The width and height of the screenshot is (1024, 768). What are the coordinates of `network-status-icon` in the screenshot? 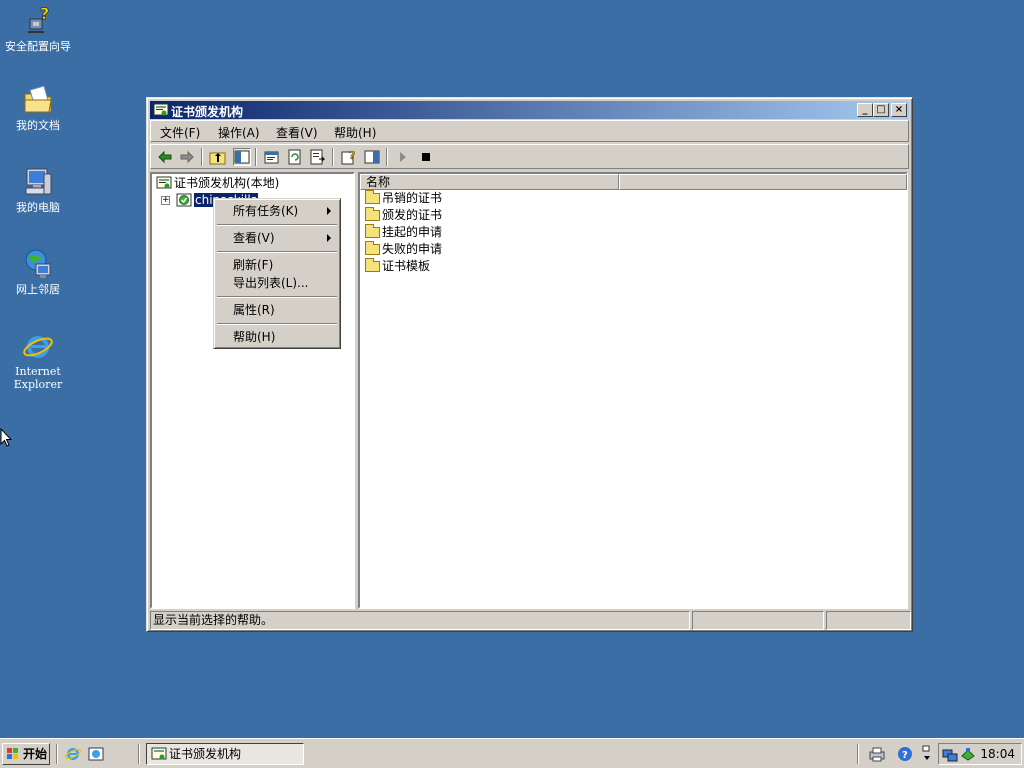 It's located at (927, 754).